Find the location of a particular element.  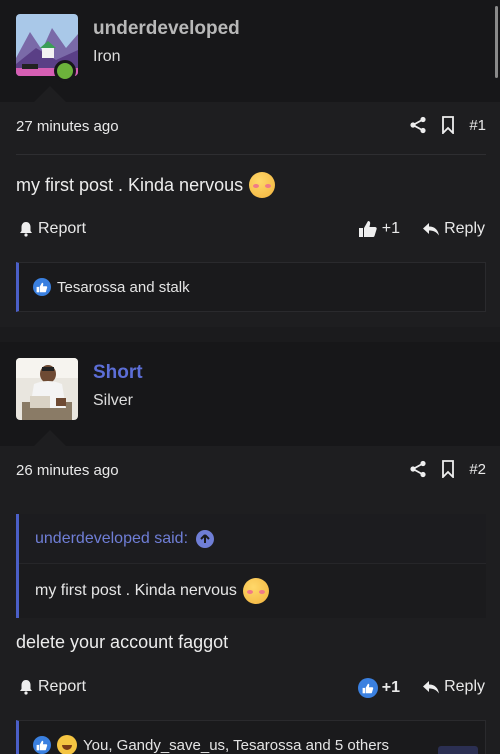

post-content: my first post . Kinda nervous is located at coordinates (146, 185).